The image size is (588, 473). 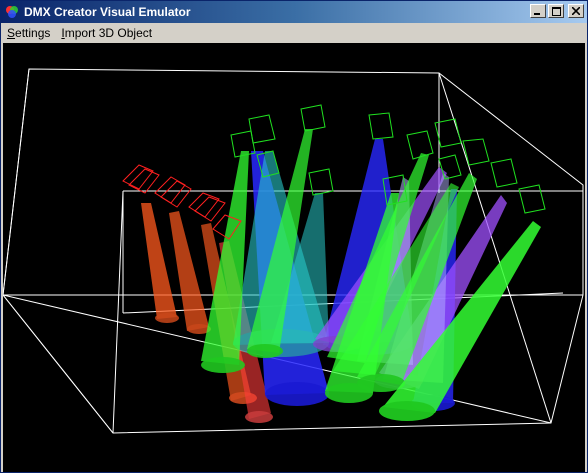 I want to click on minimize-button, so click(x=538, y=11).